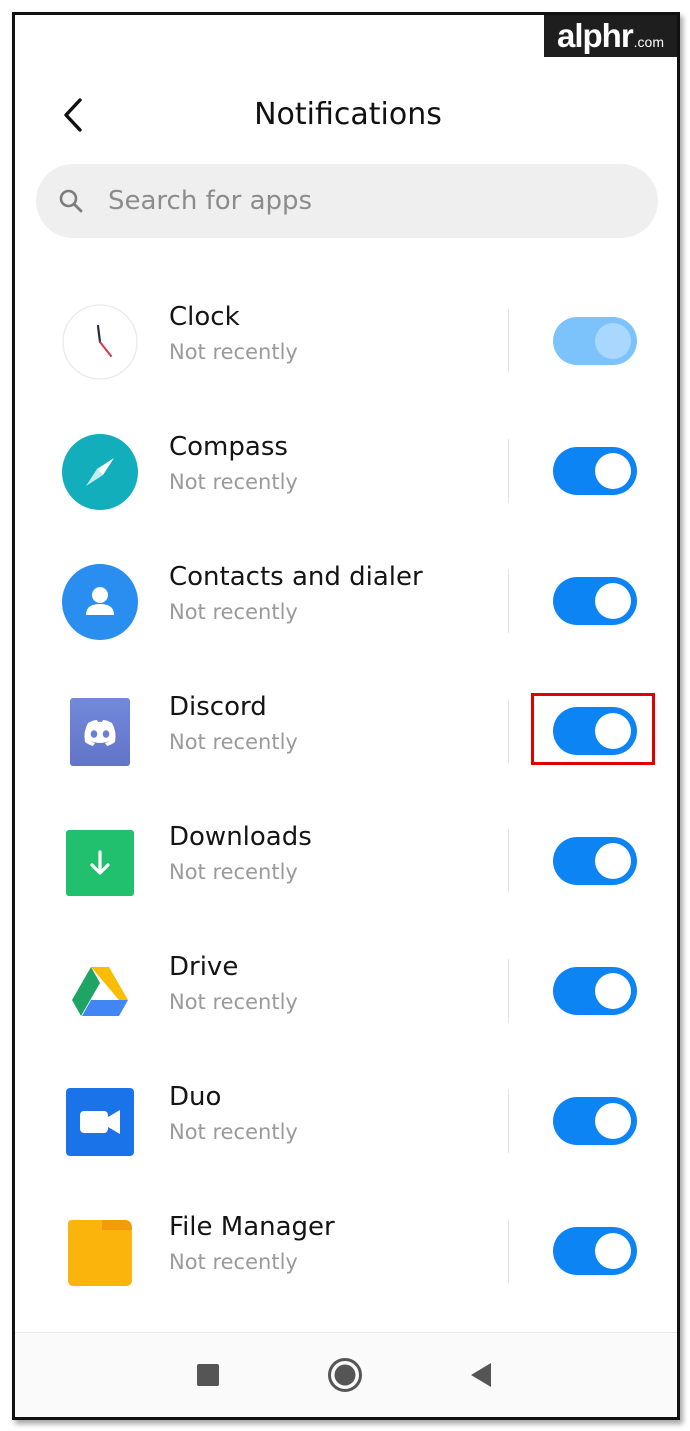 The image size is (690, 1431). I want to click on notification-toggle-contacts, so click(595, 601).